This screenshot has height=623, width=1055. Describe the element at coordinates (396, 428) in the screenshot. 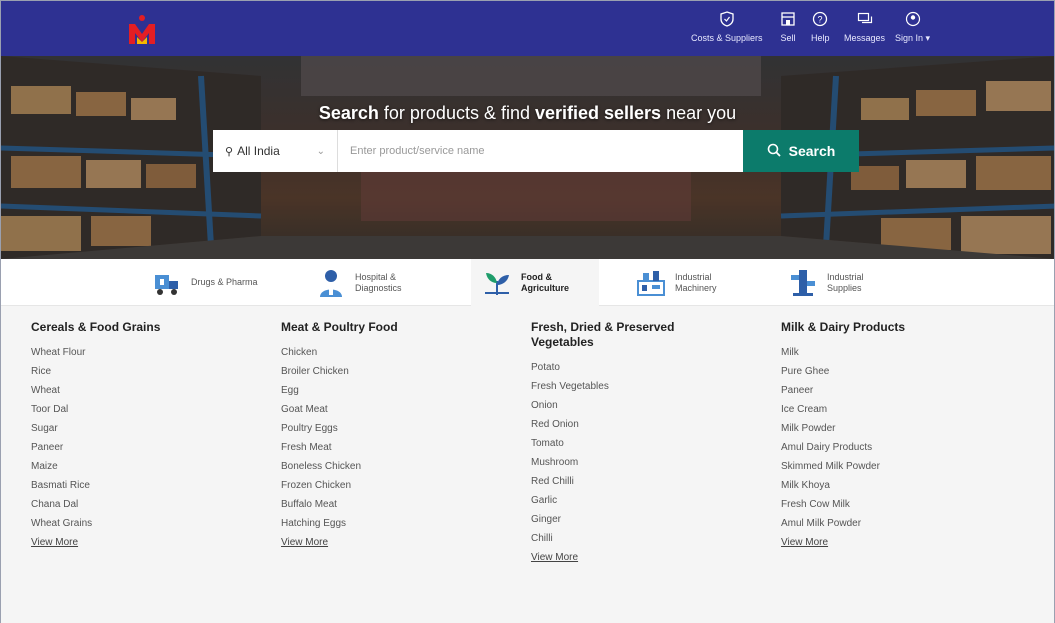

I see `list-item: Poultry Eggs` at that location.